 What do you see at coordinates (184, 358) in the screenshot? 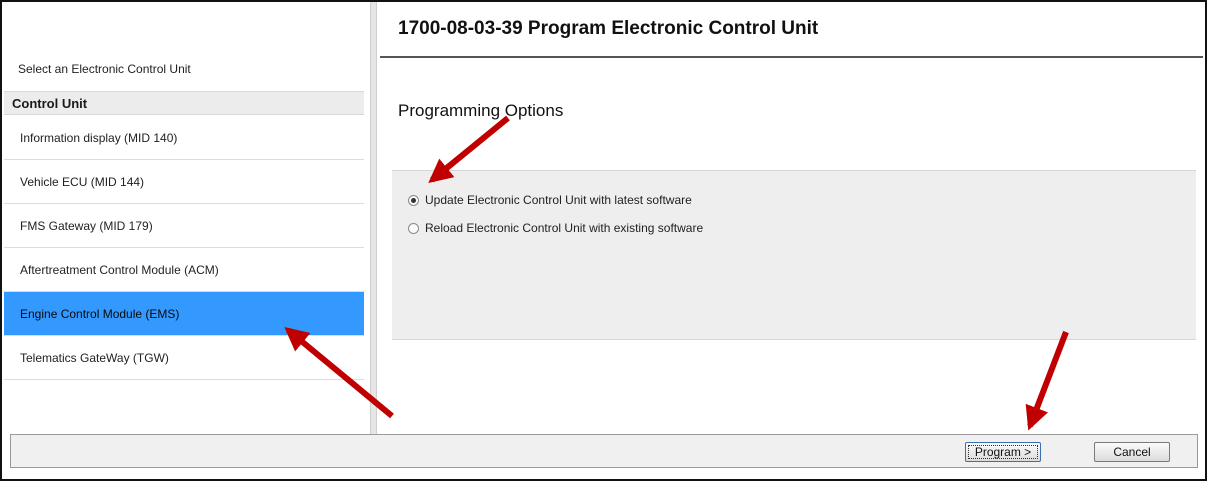
I see `list-item-telematics-gateway: Telematics GateWay (TGW)` at bounding box center [184, 358].